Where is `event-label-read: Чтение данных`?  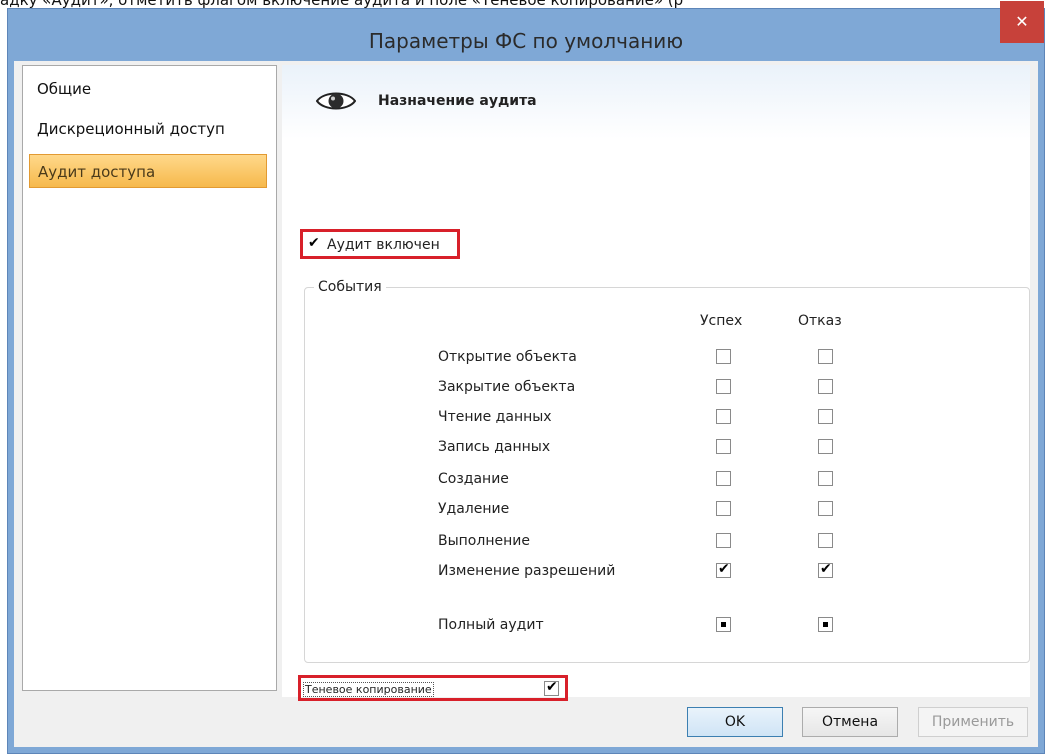 event-label-read: Чтение данных is located at coordinates (495, 417).